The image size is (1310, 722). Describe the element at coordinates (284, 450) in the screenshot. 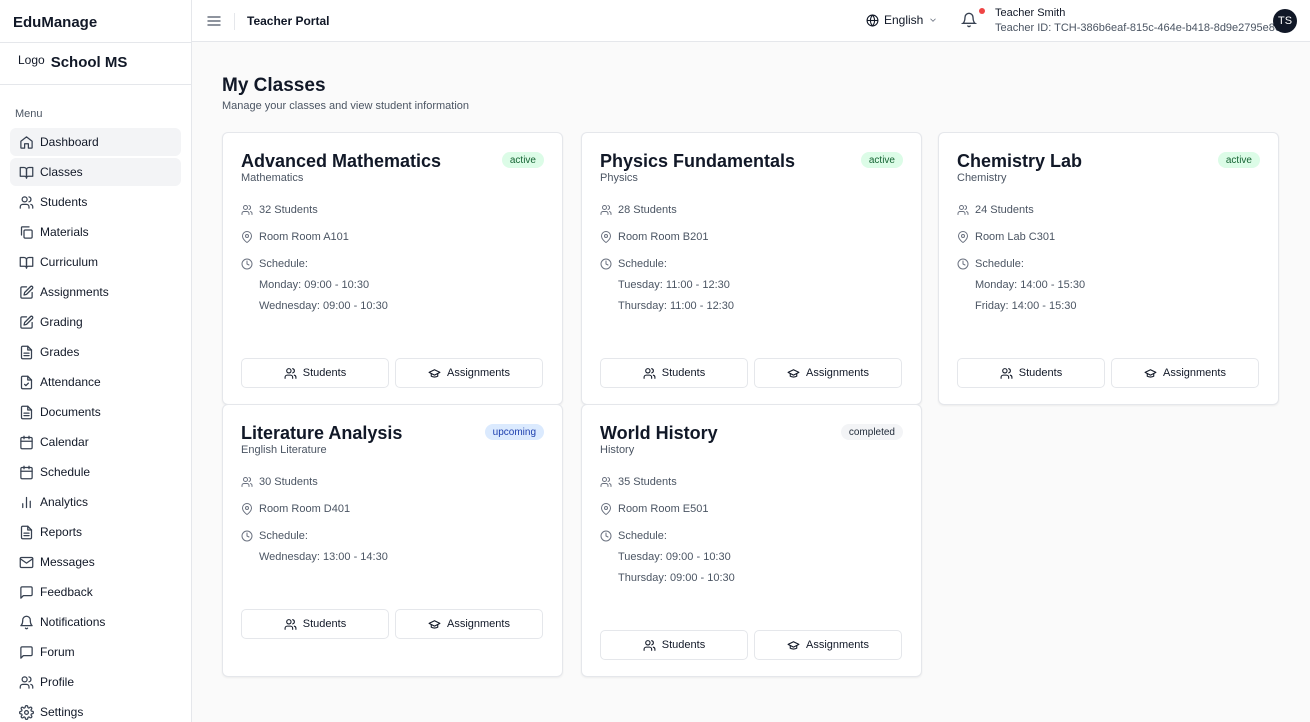

I see `class-subject: English Literature` at that location.